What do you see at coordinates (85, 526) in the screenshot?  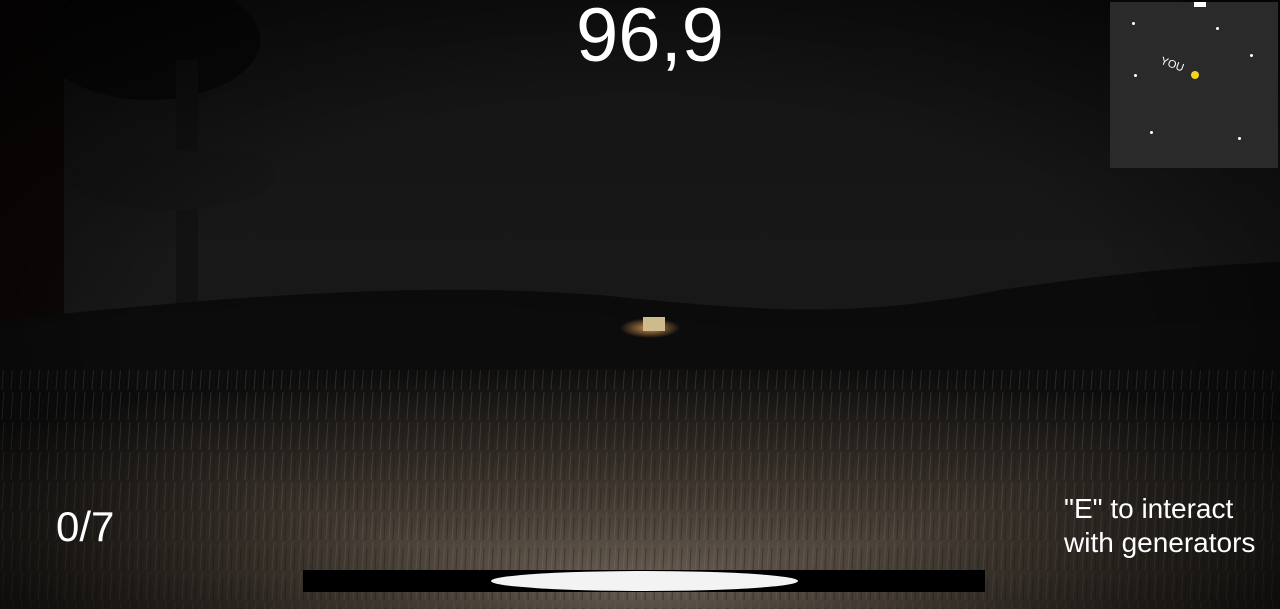 I see `generators-counter: 0/7` at bounding box center [85, 526].